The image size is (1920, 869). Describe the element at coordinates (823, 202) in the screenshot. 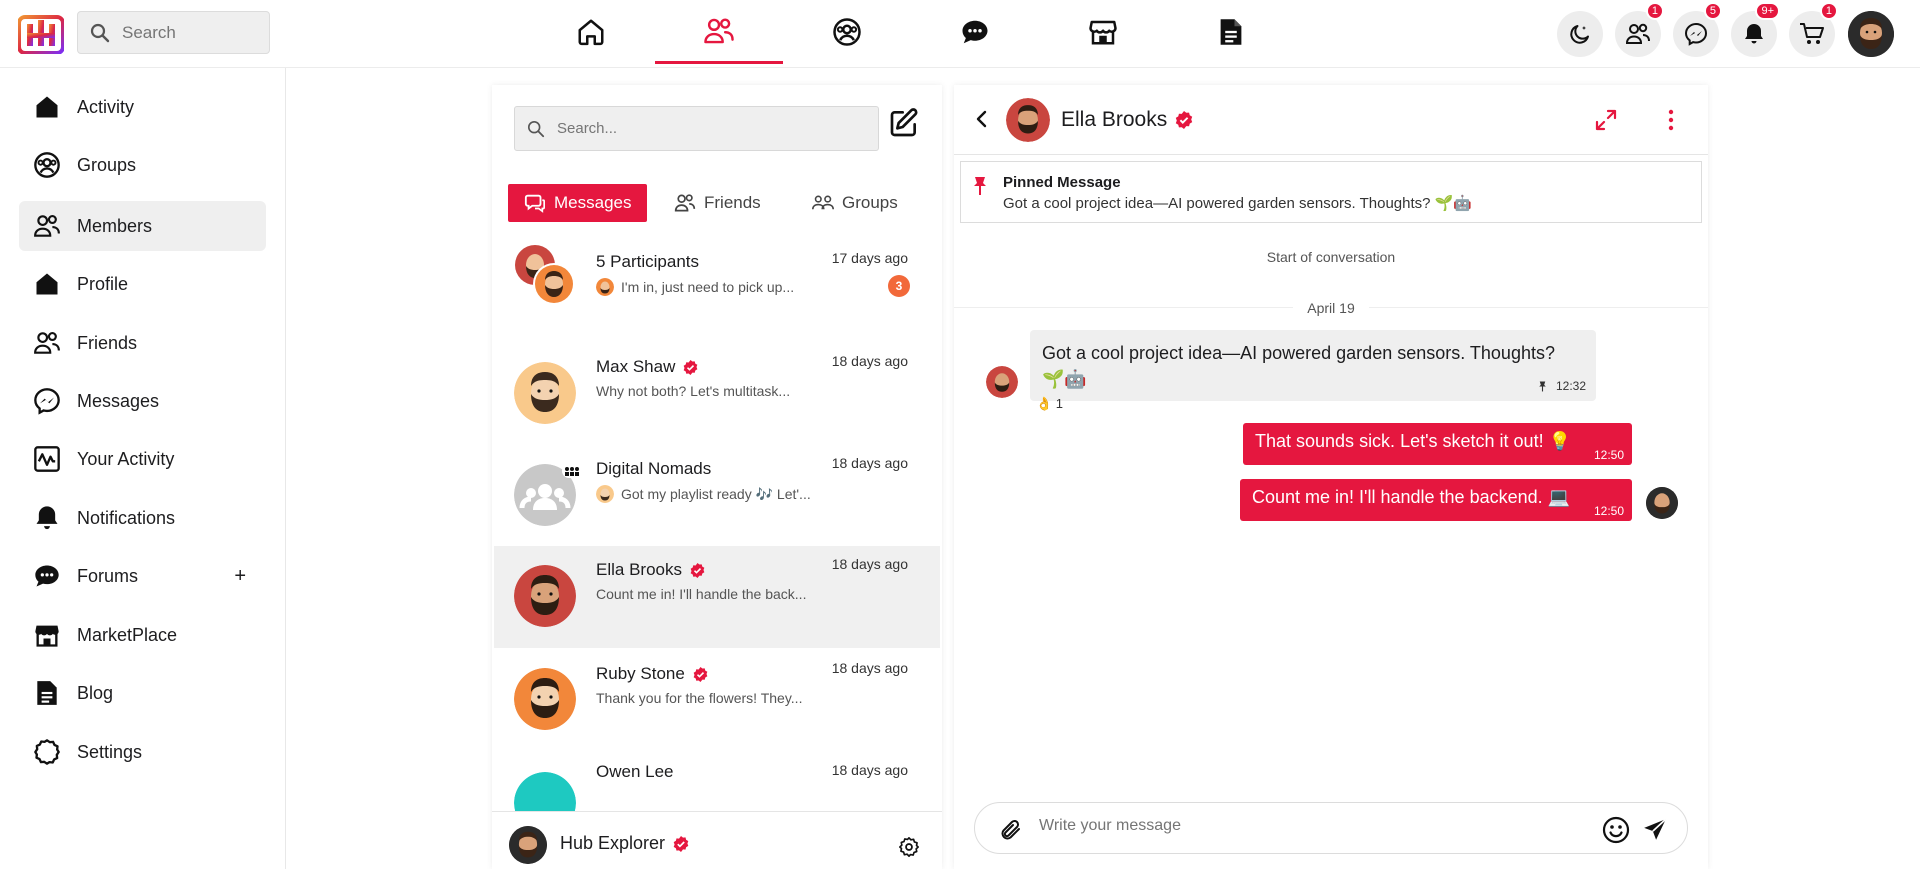

I see `group-people-icon` at that location.